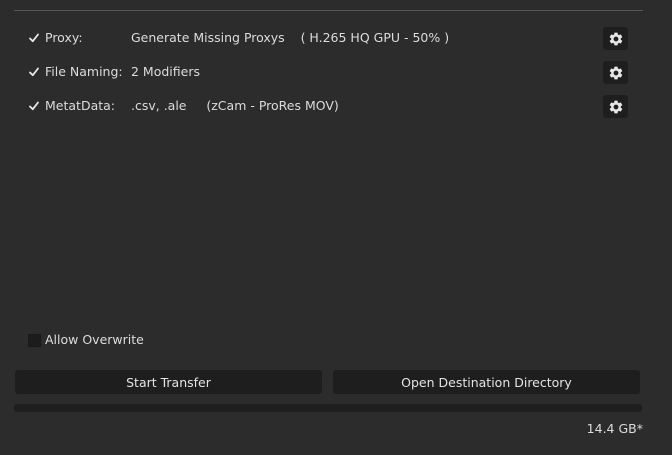  I want to click on proxy-checkbox, so click(34, 38).